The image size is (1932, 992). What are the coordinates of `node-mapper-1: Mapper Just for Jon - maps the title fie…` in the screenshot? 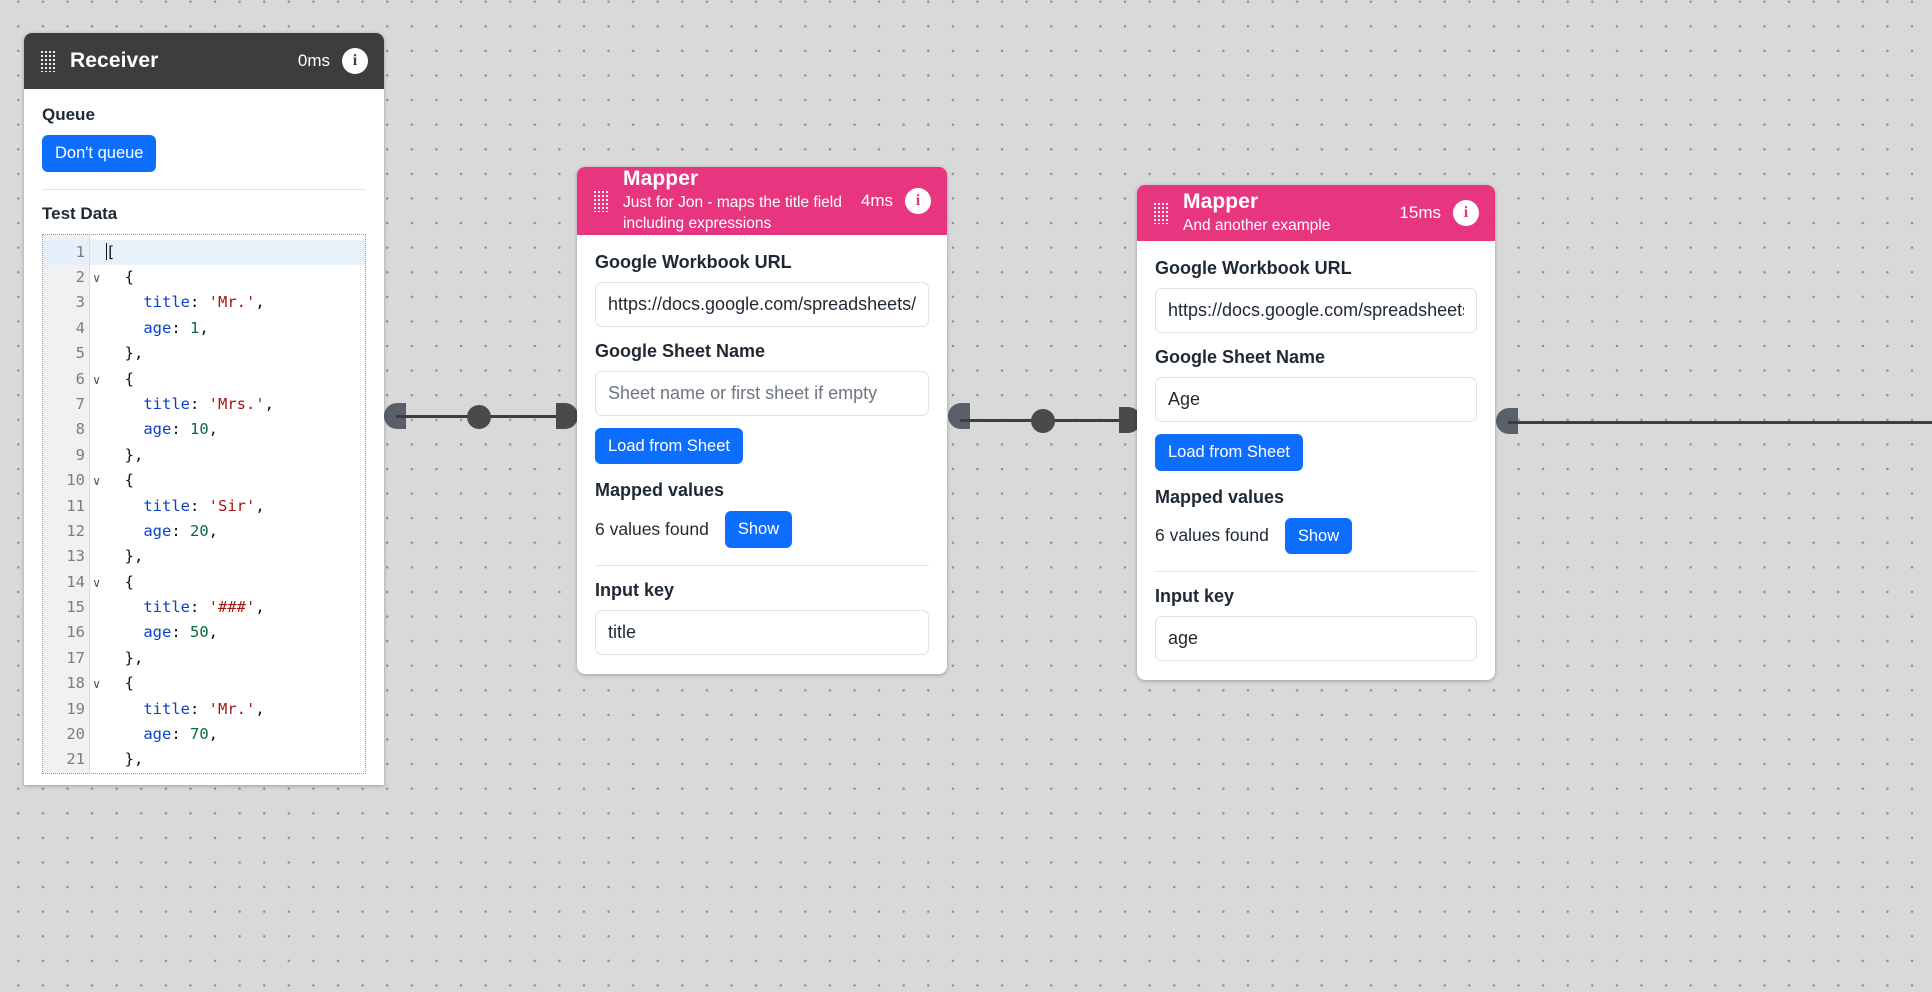 It's located at (762, 420).